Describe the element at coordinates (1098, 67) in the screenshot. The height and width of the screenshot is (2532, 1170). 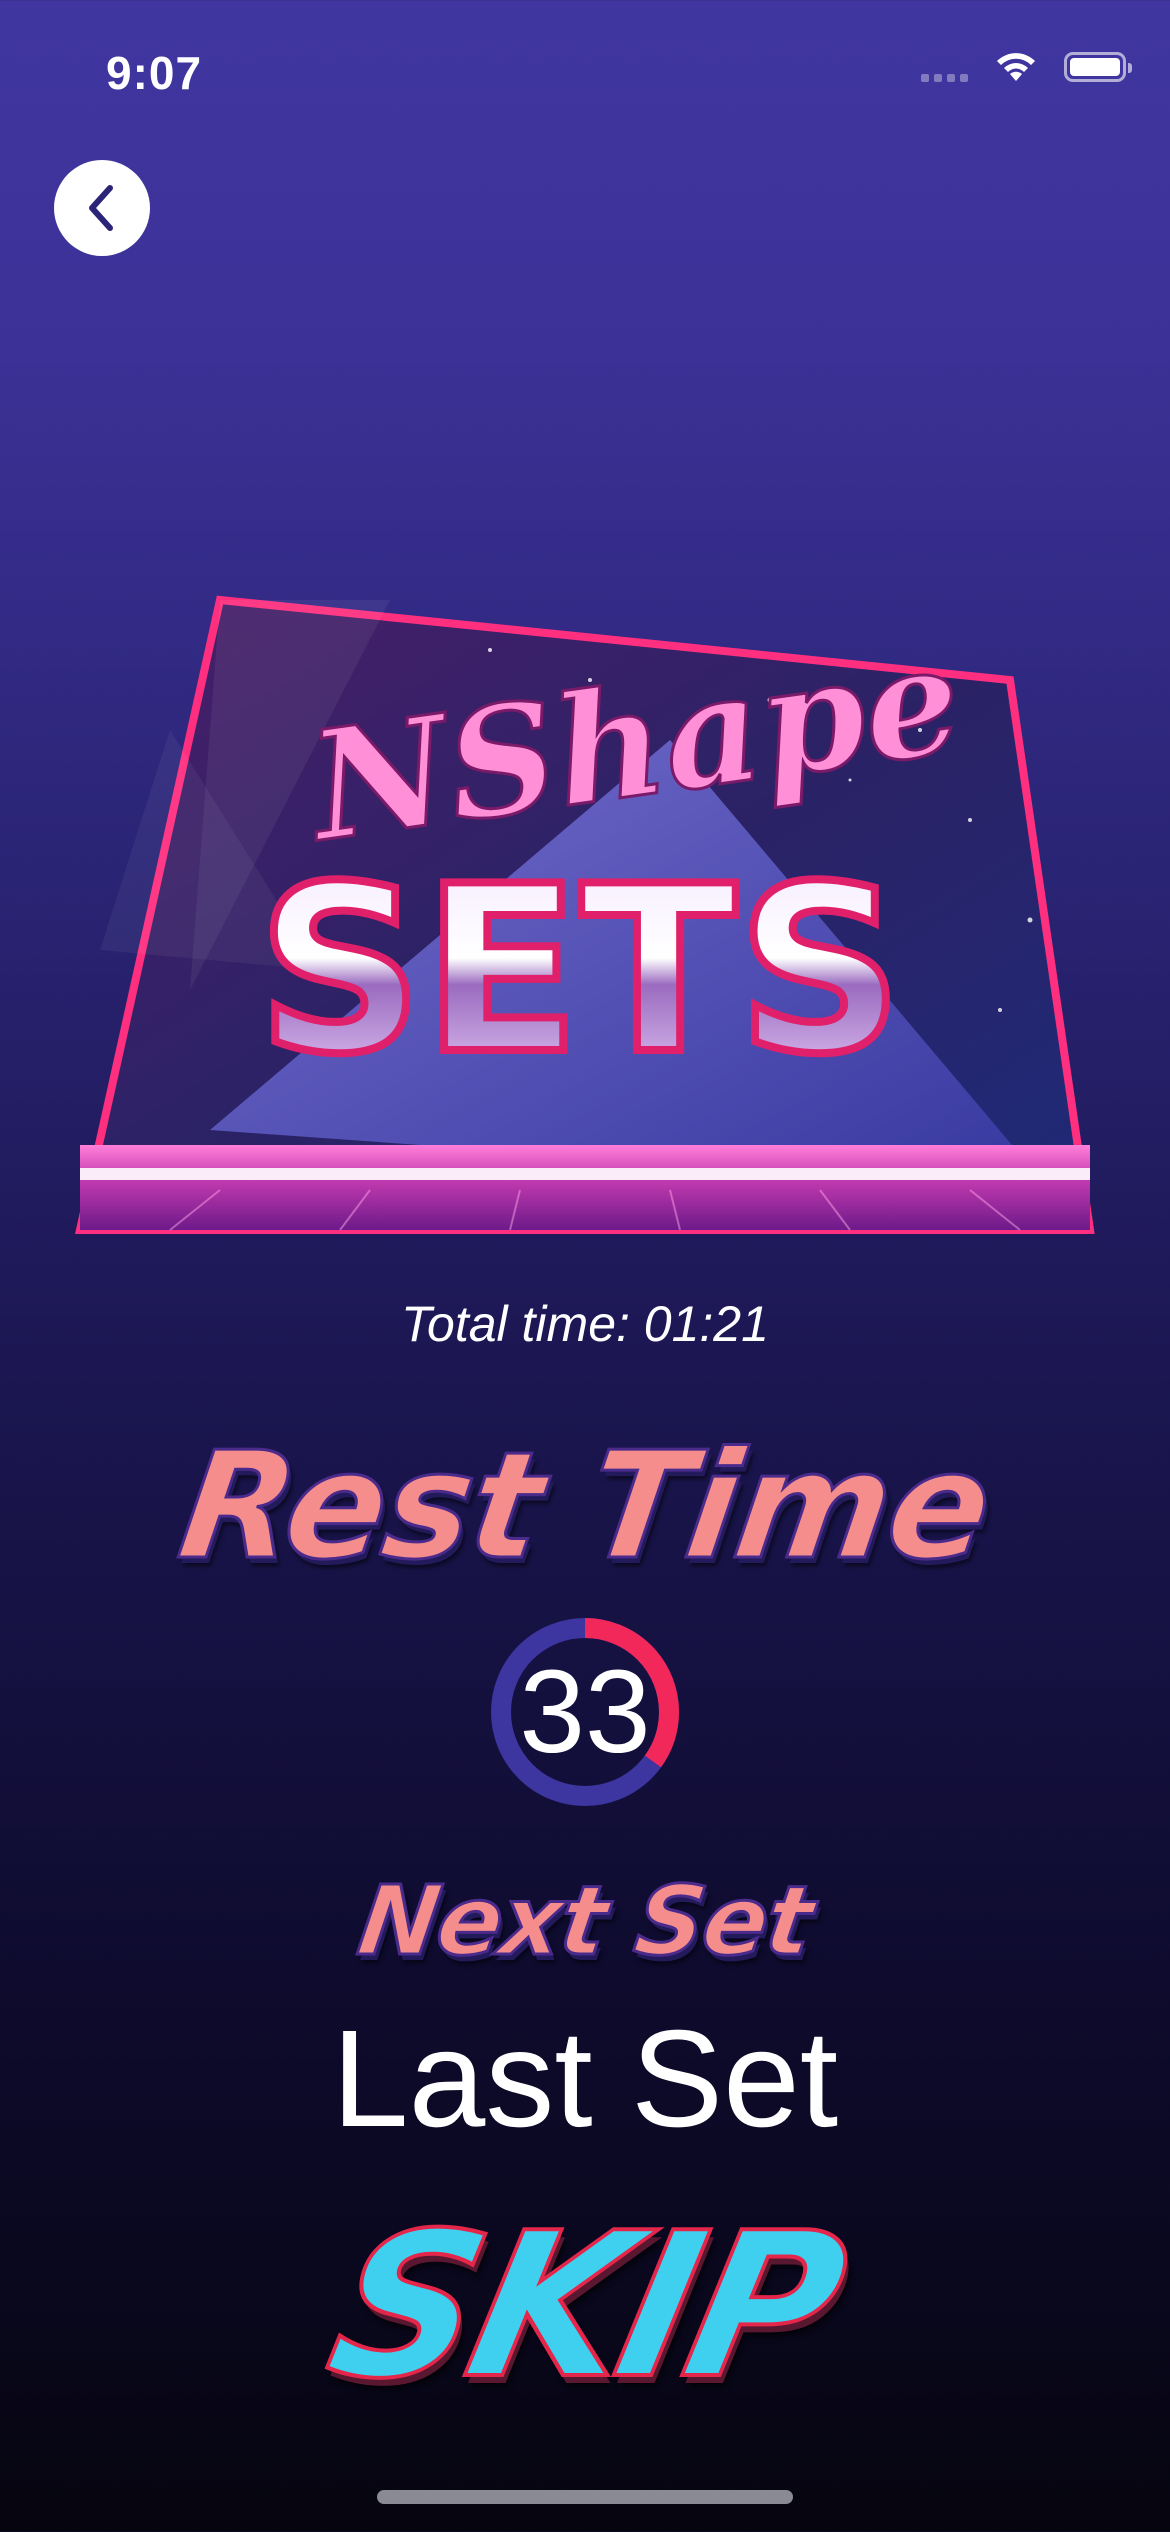
I see `battery-icon` at that location.